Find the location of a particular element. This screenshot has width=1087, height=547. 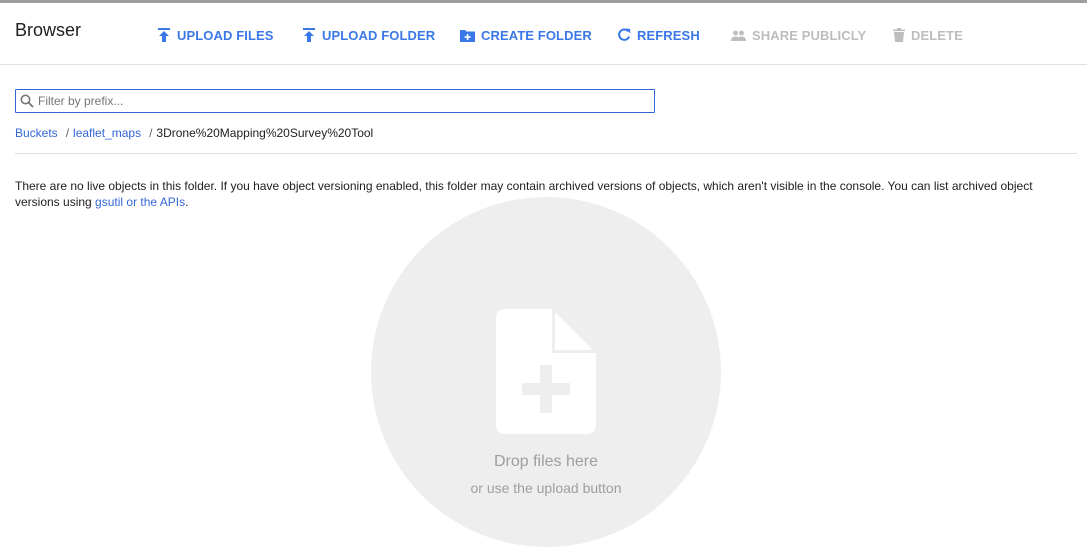

drop-files-subtitle: or use the upload button is located at coordinates (546, 488).